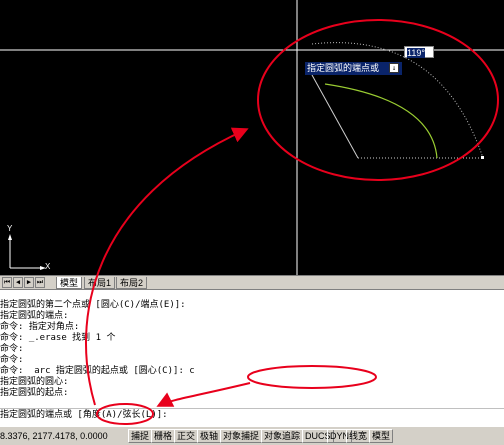 The height and width of the screenshot is (445, 504). I want to click on angle-input: 119°, so click(419, 52).